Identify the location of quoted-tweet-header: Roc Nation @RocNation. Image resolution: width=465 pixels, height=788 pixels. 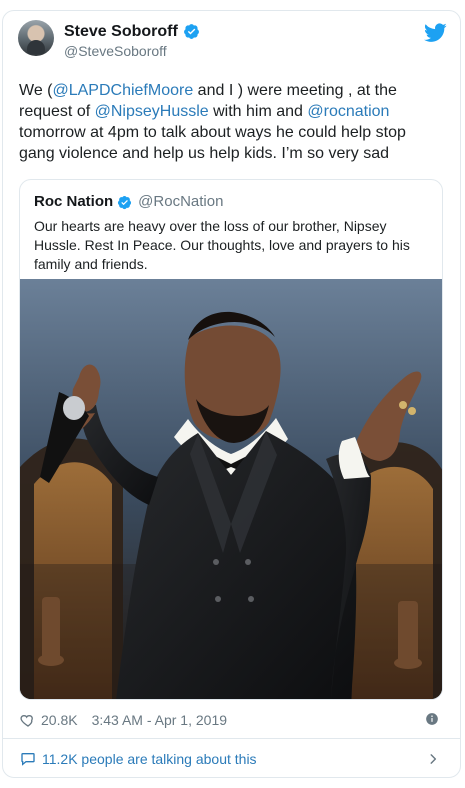
(128, 202).